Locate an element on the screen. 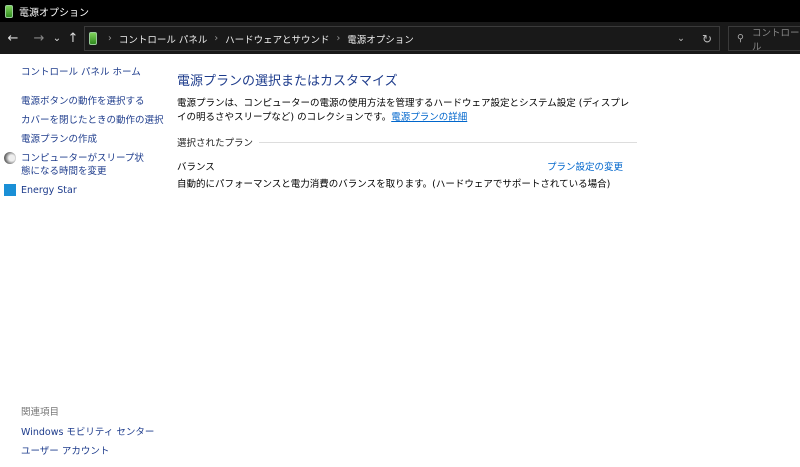  moon-icon is located at coordinates (10, 158).